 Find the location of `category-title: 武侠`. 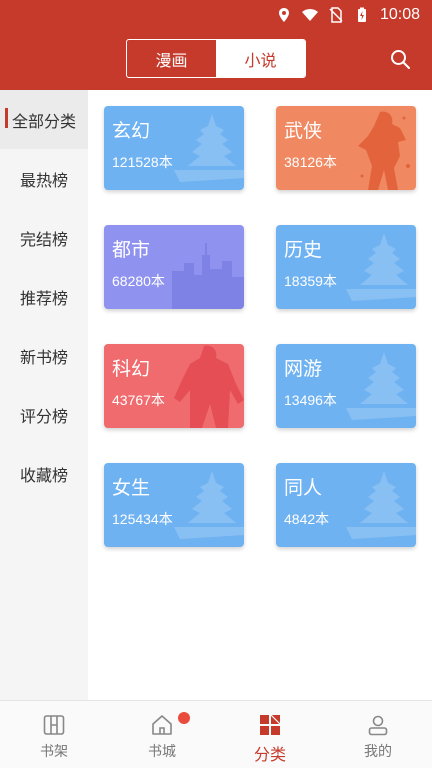

category-title: 武侠 is located at coordinates (303, 131).